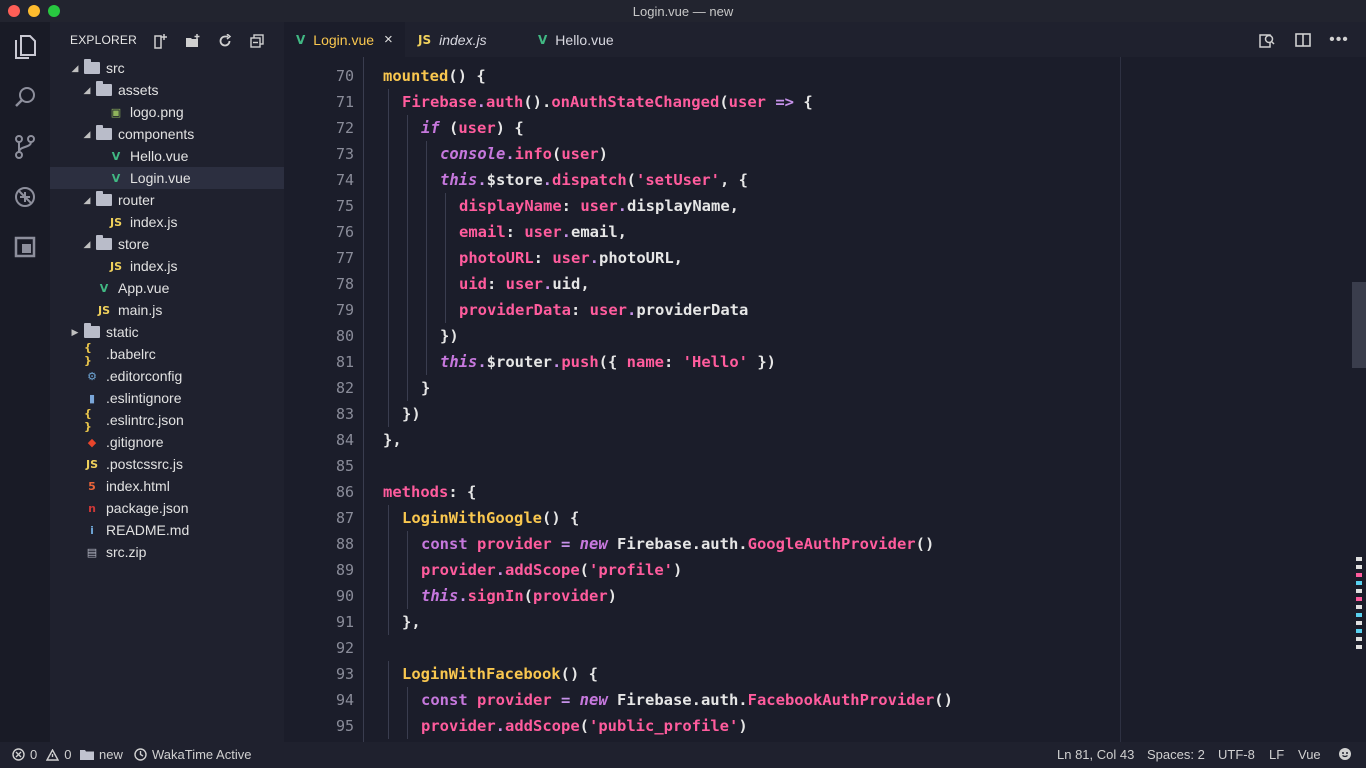  What do you see at coordinates (585, 39) in the screenshot?
I see `tab-hello-vue: V Hello.vue` at bounding box center [585, 39].